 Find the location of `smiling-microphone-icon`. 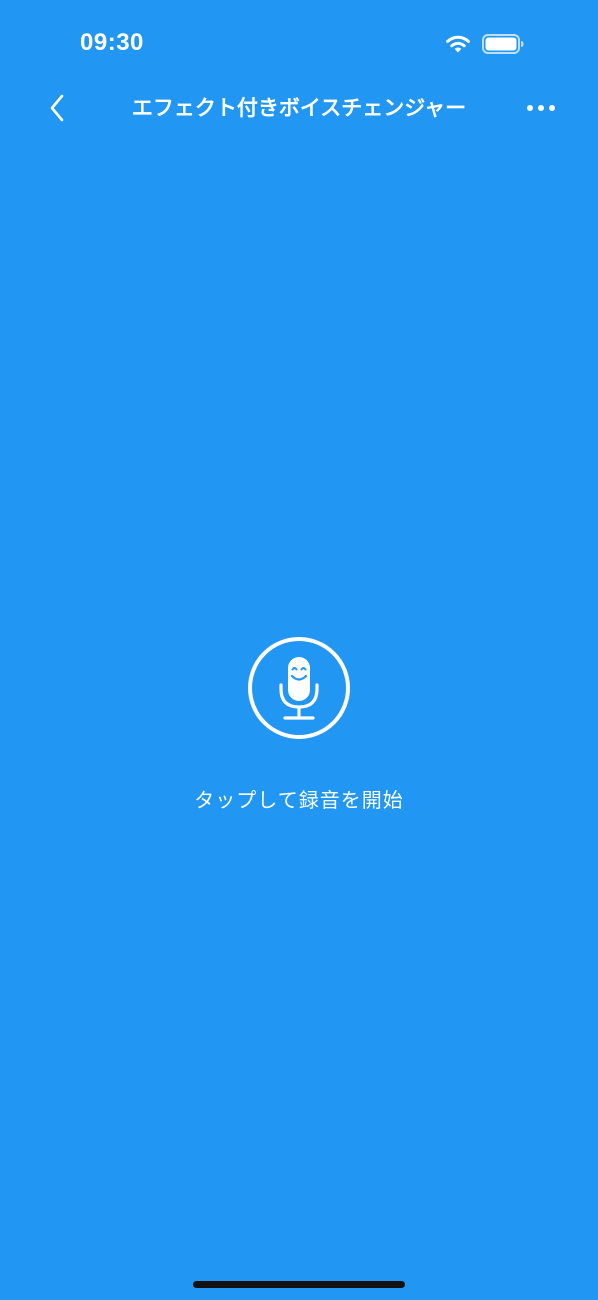

smiling-microphone-icon is located at coordinates (299, 688).